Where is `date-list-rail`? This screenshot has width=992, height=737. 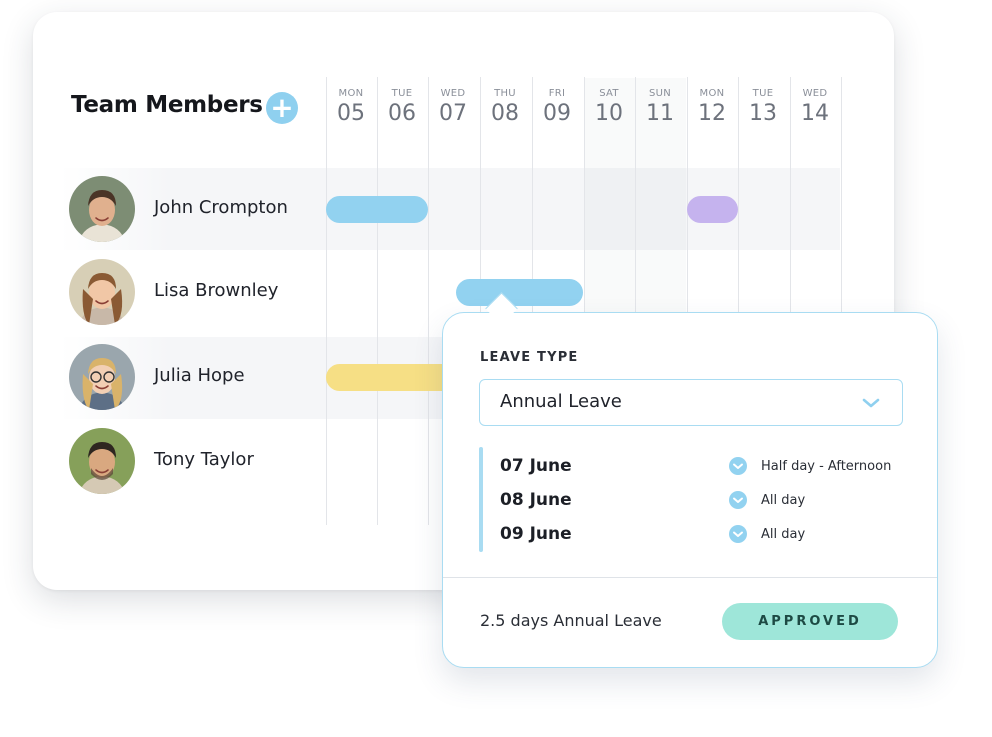
date-list-rail is located at coordinates (481, 499).